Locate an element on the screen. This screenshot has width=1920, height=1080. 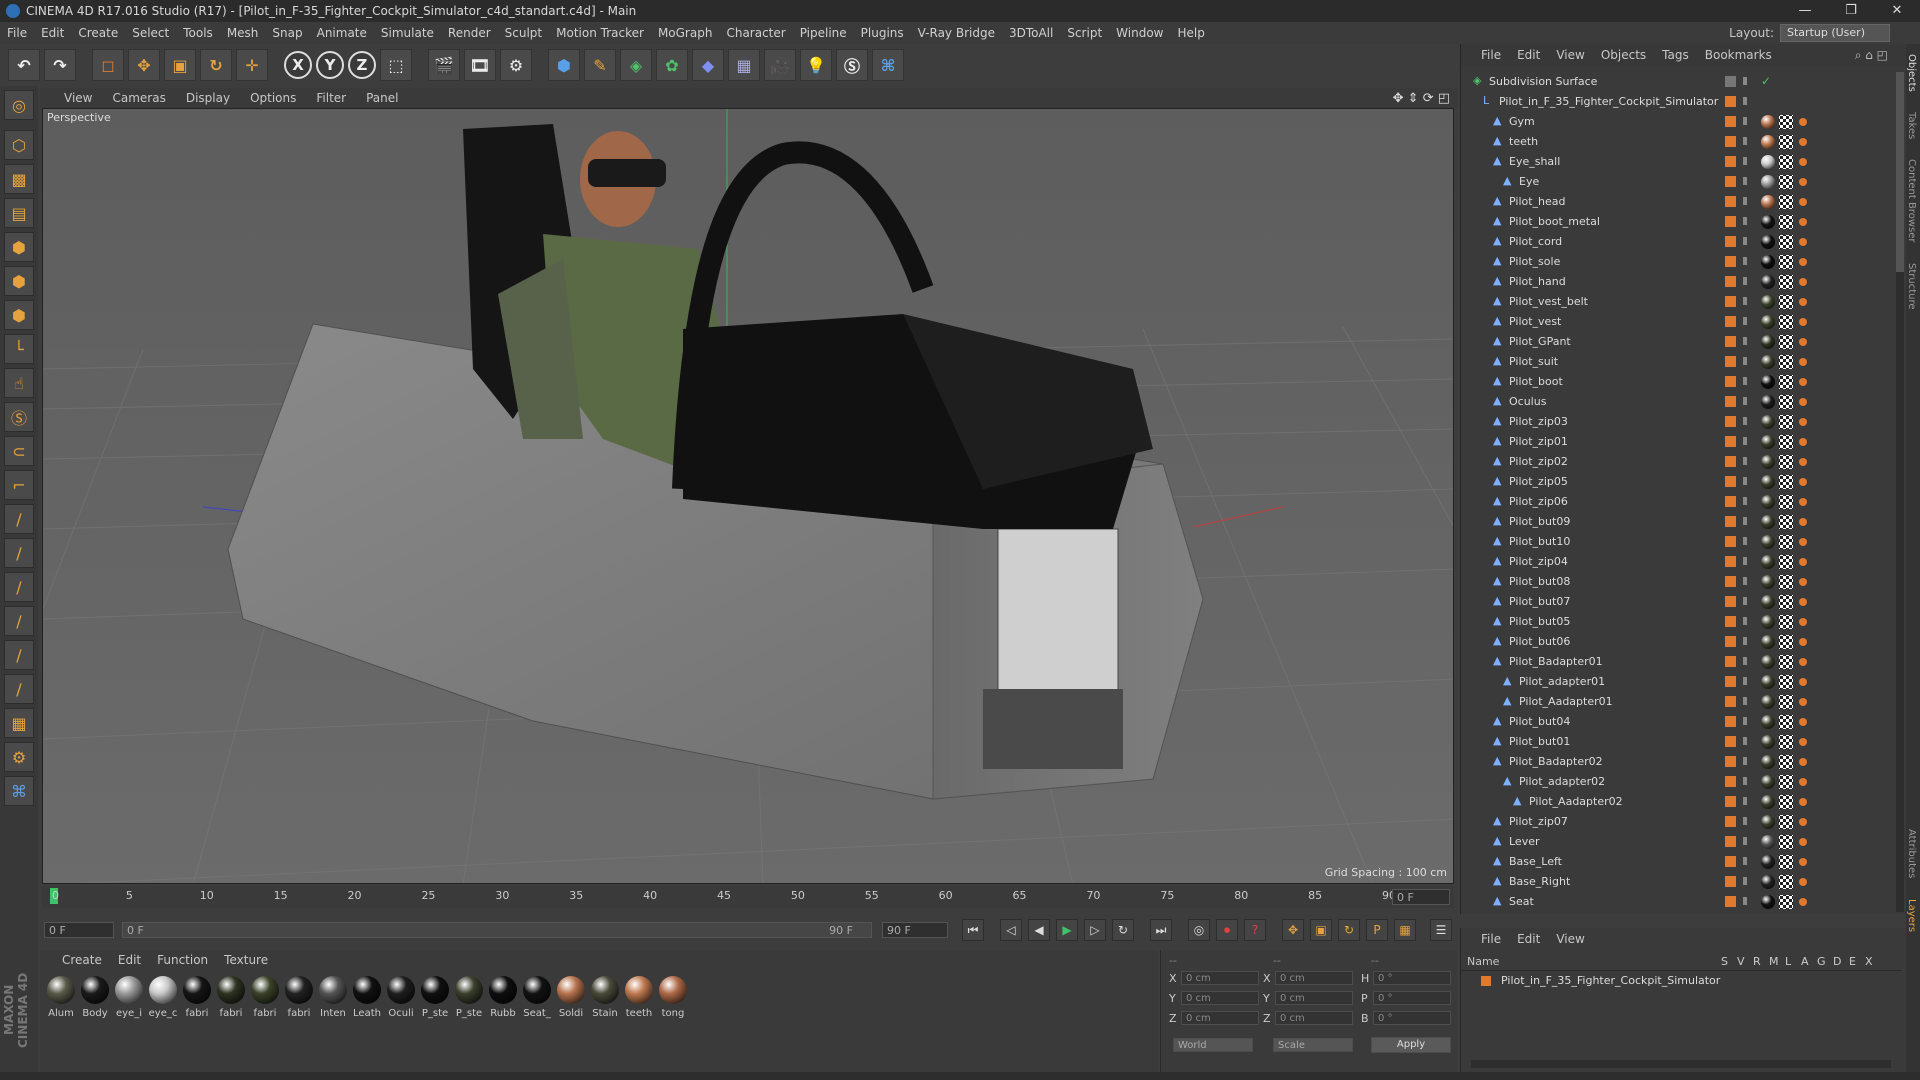
x-axis-toggle: X is located at coordinates (298, 65).